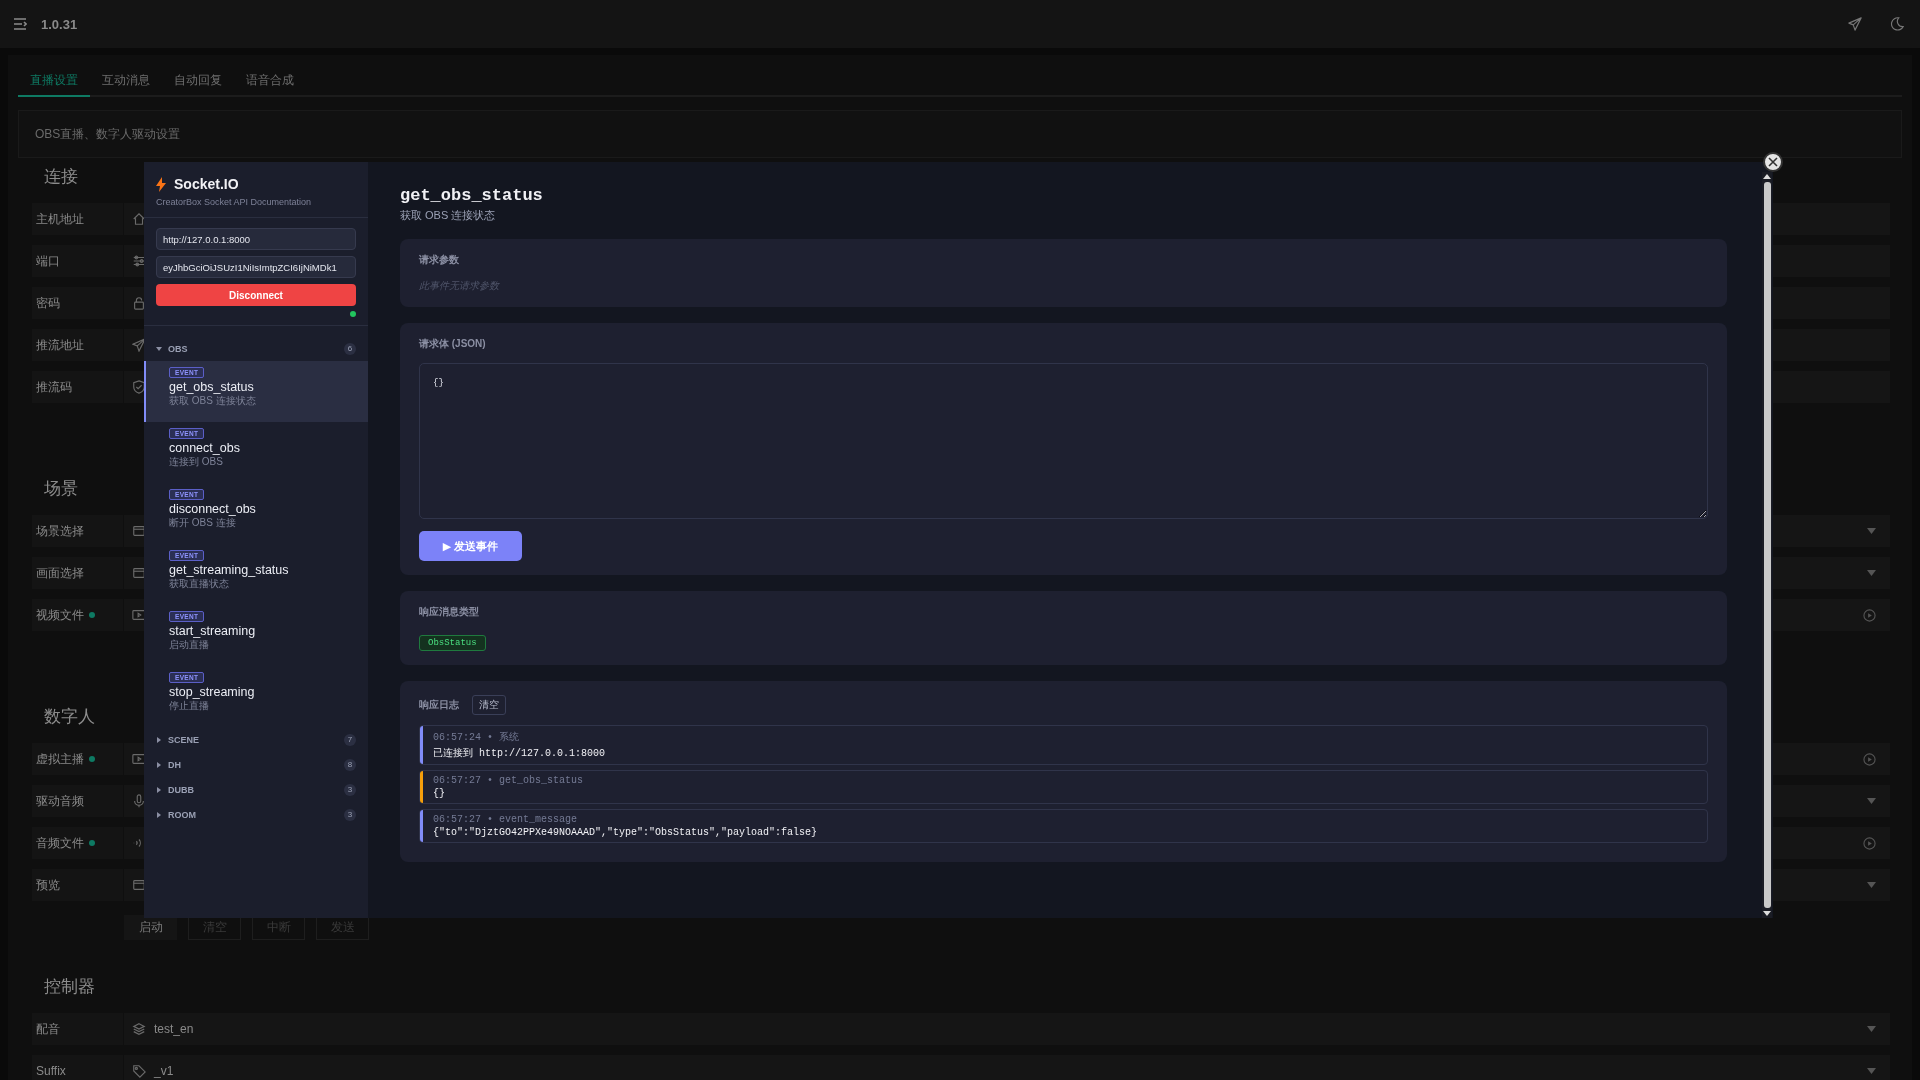 This screenshot has width=1920, height=1080. What do you see at coordinates (520, 753) in the screenshot?
I see `log-message: 已连接到 http://127.0.0.1:8000` at bounding box center [520, 753].